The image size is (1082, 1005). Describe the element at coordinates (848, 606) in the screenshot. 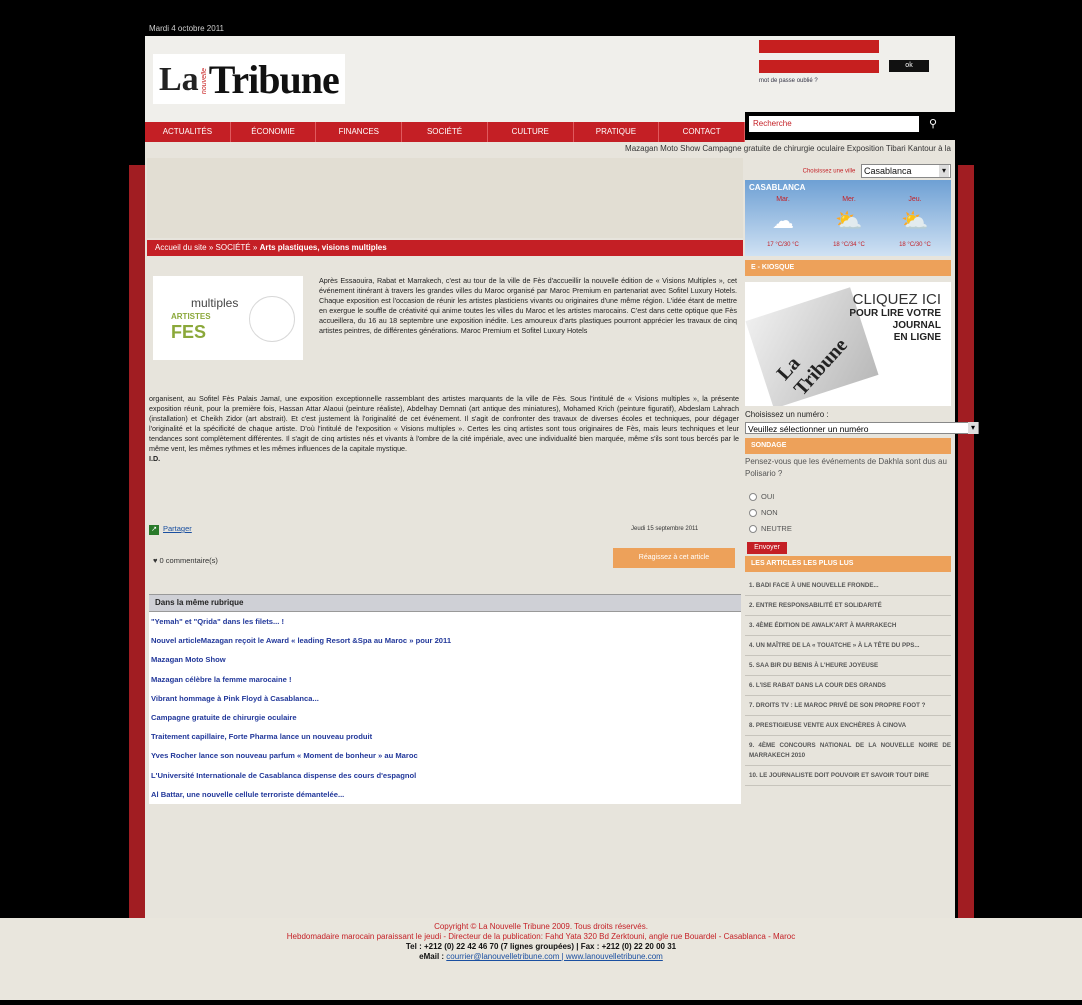

I see `top-article-link: 2. ENTRE RESPONSABILITÉ ET SOLIDARITÉ` at that location.